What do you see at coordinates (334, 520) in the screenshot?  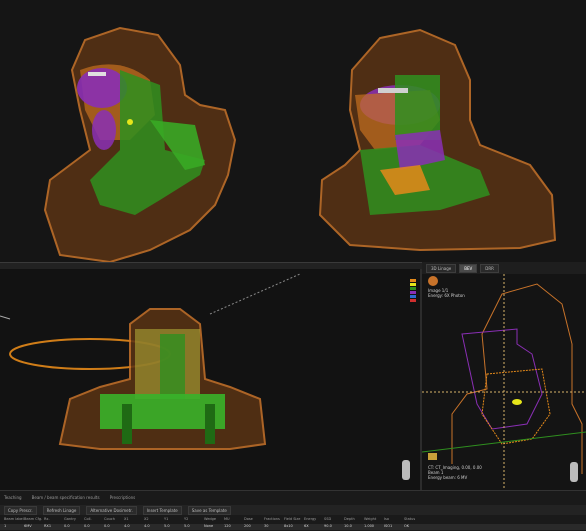 I see `column-header: SSD` at bounding box center [334, 520].